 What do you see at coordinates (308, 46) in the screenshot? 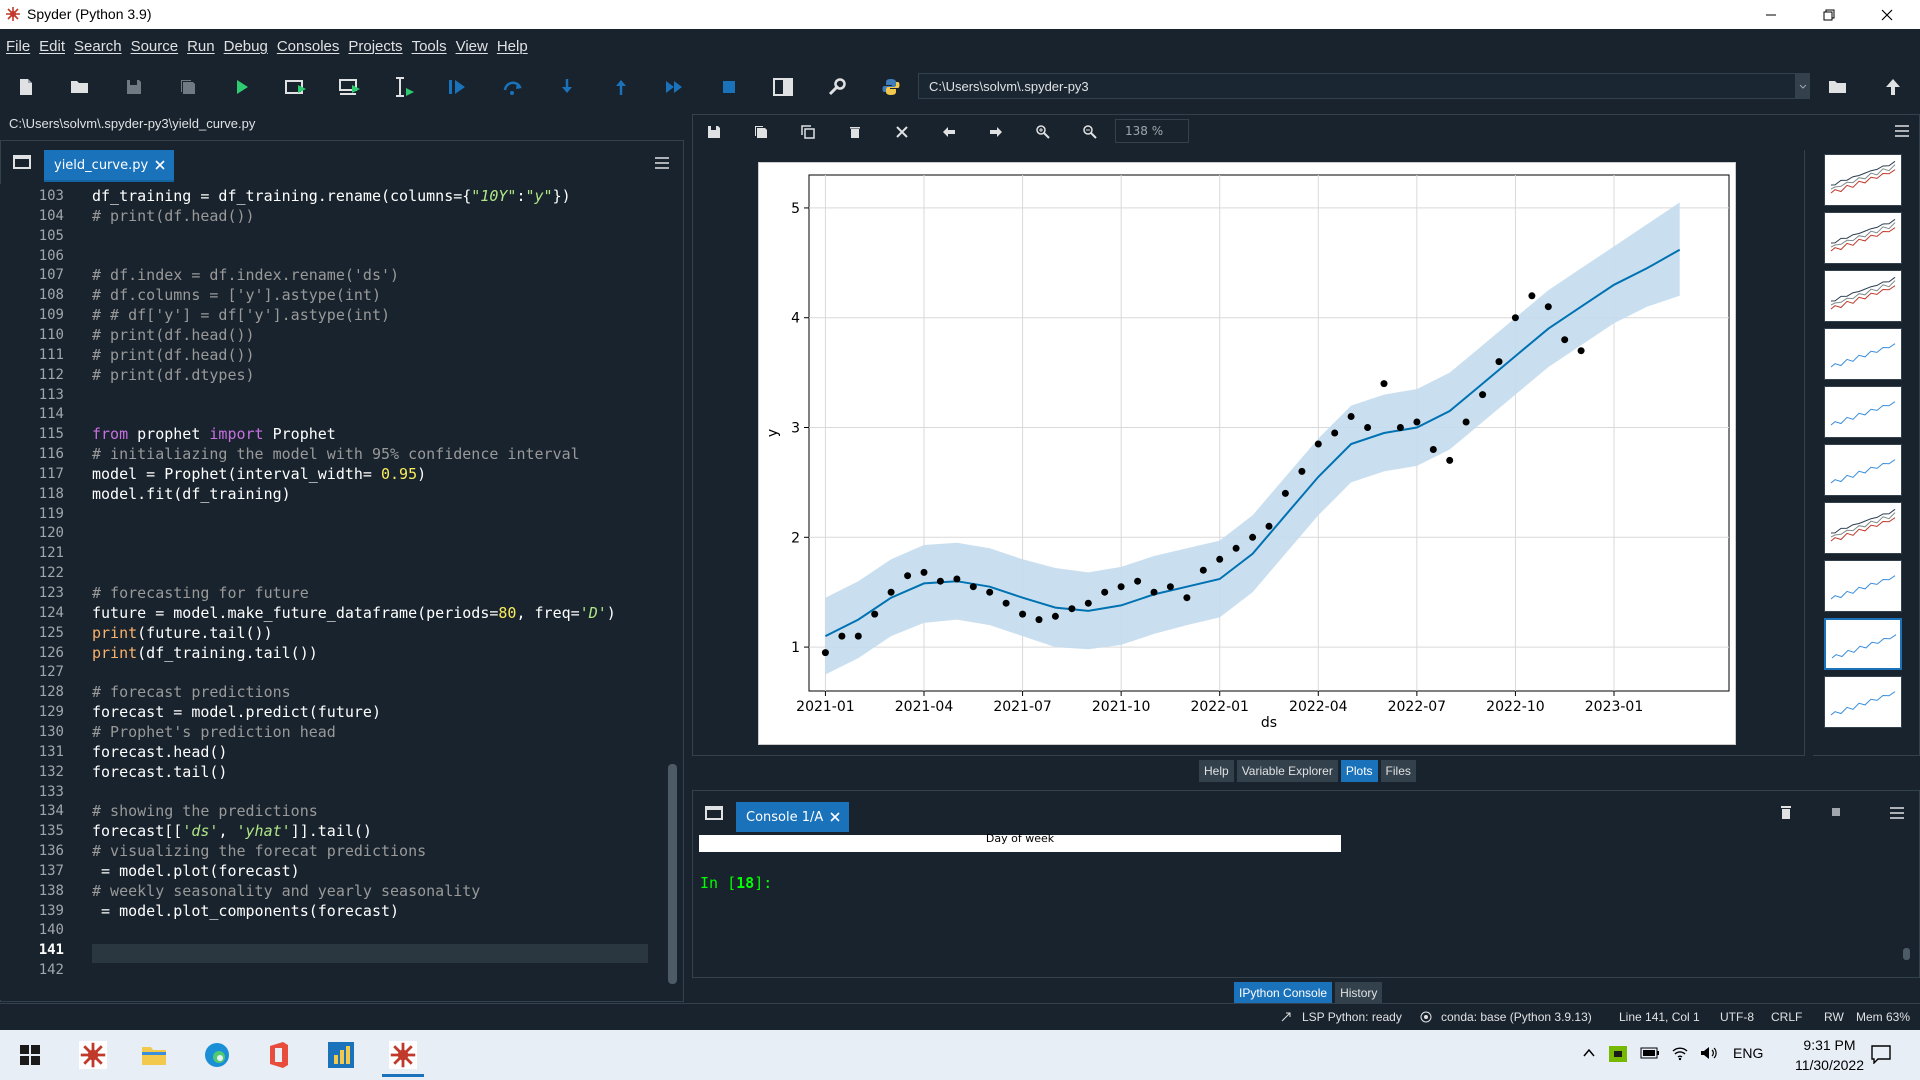
I see `menu-consoles: Consoles` at bounding box center [308, 46].